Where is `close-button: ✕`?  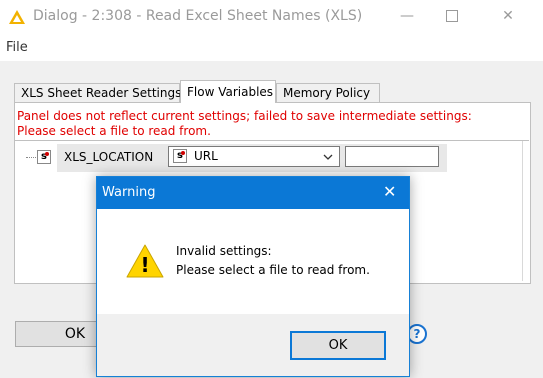 close-button: ✕ is located at coordinates (508, 16).